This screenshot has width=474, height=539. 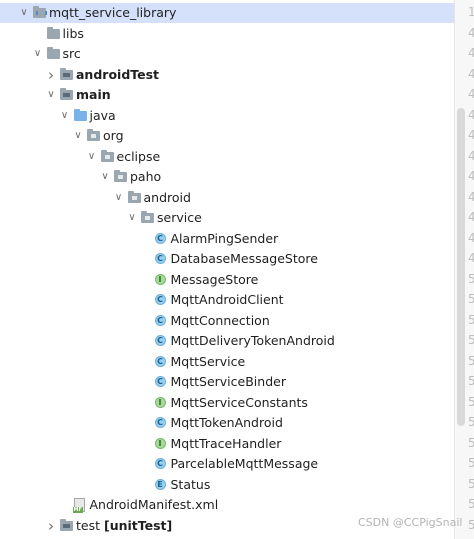 What do you see at coordinates (227, 198) in the screenshot?
I see `tree-node-android: ∨ android` at bounding box center [227, 198].